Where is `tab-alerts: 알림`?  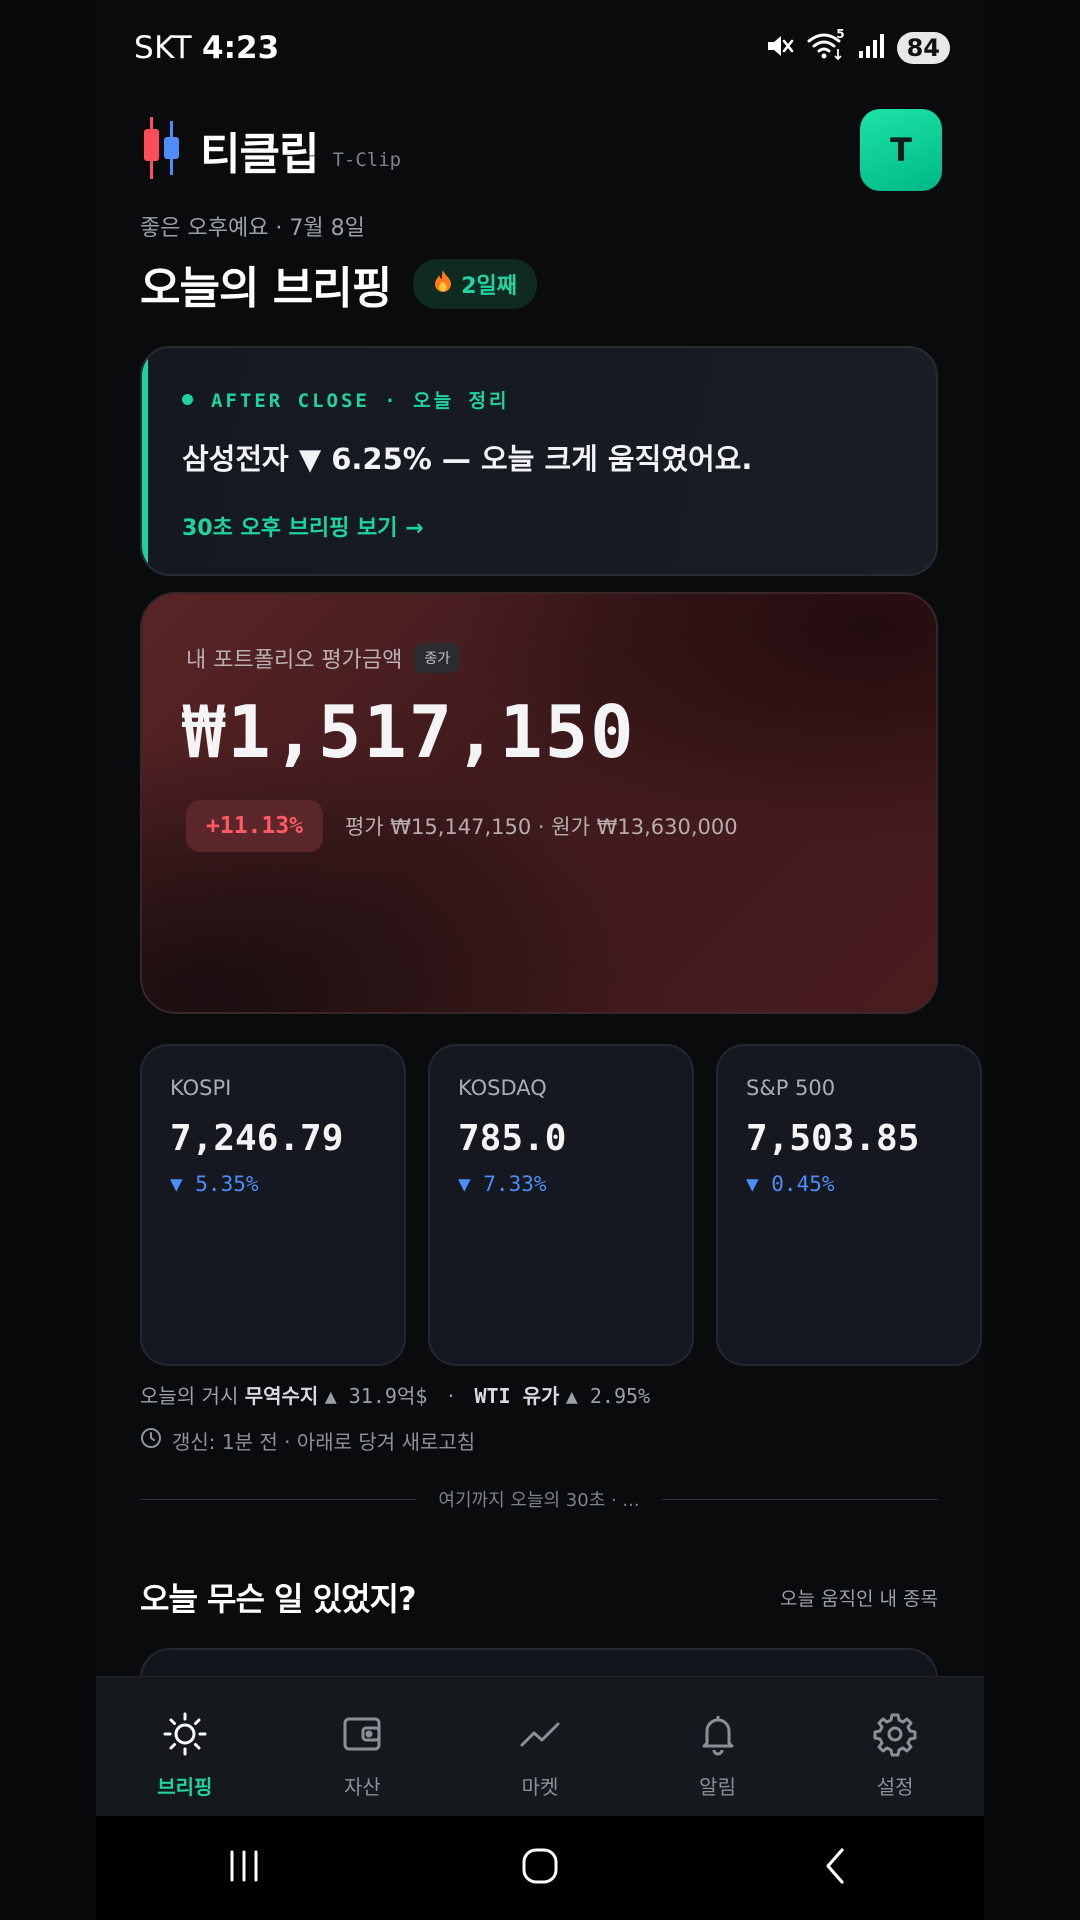 tab-alerts: 알림 is located at coordinates (718, 1747).